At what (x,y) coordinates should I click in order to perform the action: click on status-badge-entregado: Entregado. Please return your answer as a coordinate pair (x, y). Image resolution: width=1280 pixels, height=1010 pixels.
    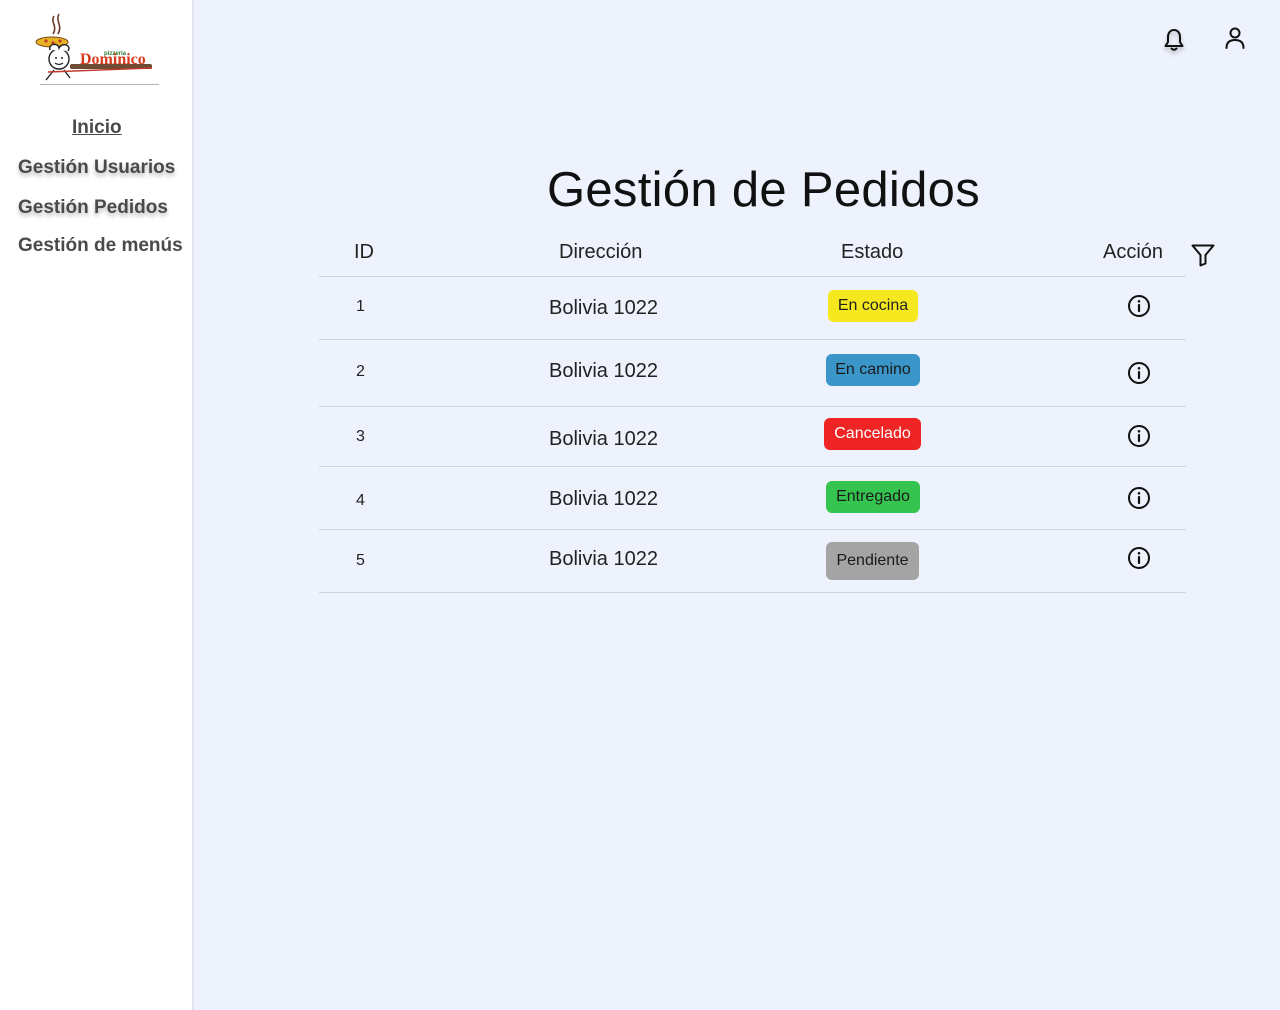
    Looking at the image, I should click on (873, 497).